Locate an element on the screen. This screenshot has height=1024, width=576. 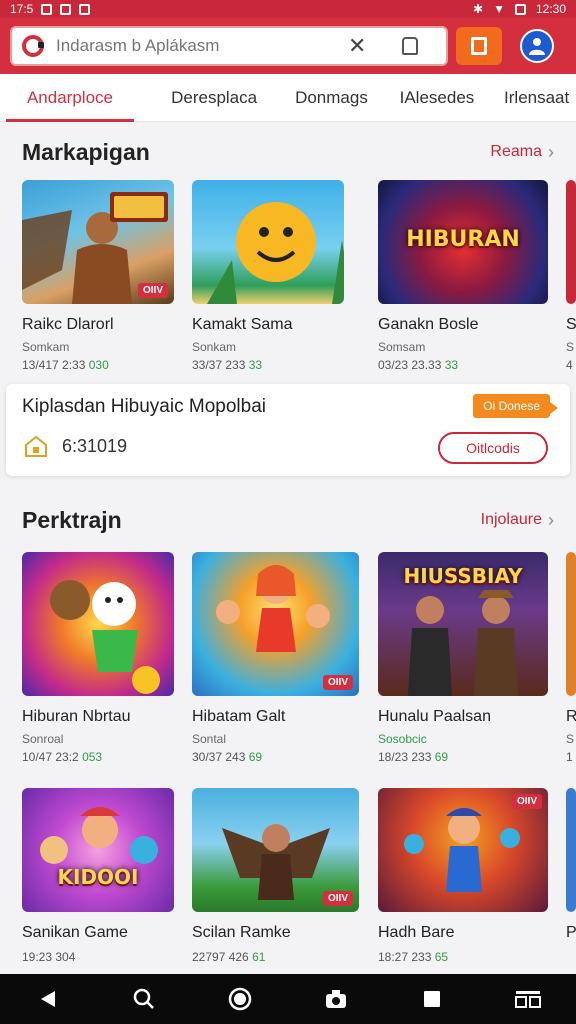
search-icon is located at coordinates (143, 998).